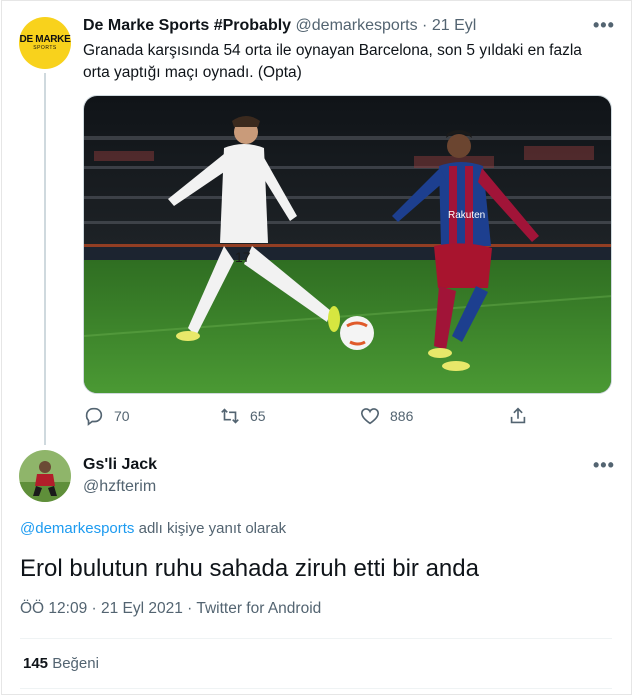 This screenshot has width=635, height=697. What do you see at coordinates (122, 416) in the screenshot?
I see `reply-count: 70` at bounding box center [122, 416].